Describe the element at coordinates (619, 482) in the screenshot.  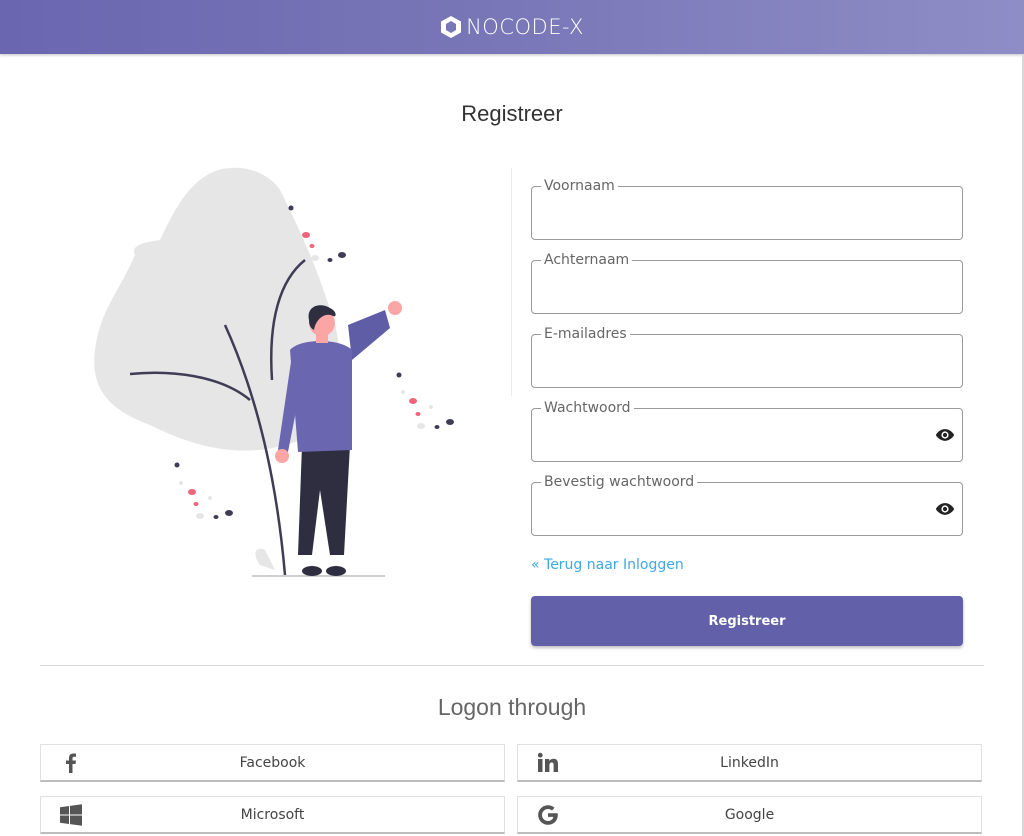
I see `confirm-password-label: Bevestig wachtwoord` at that location.